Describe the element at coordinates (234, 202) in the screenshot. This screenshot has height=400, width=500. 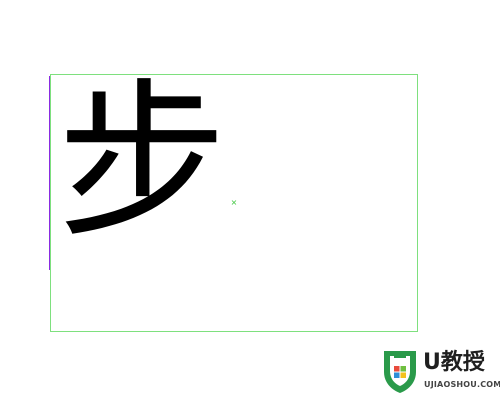
I see `center-point-marker: ×` at that location.